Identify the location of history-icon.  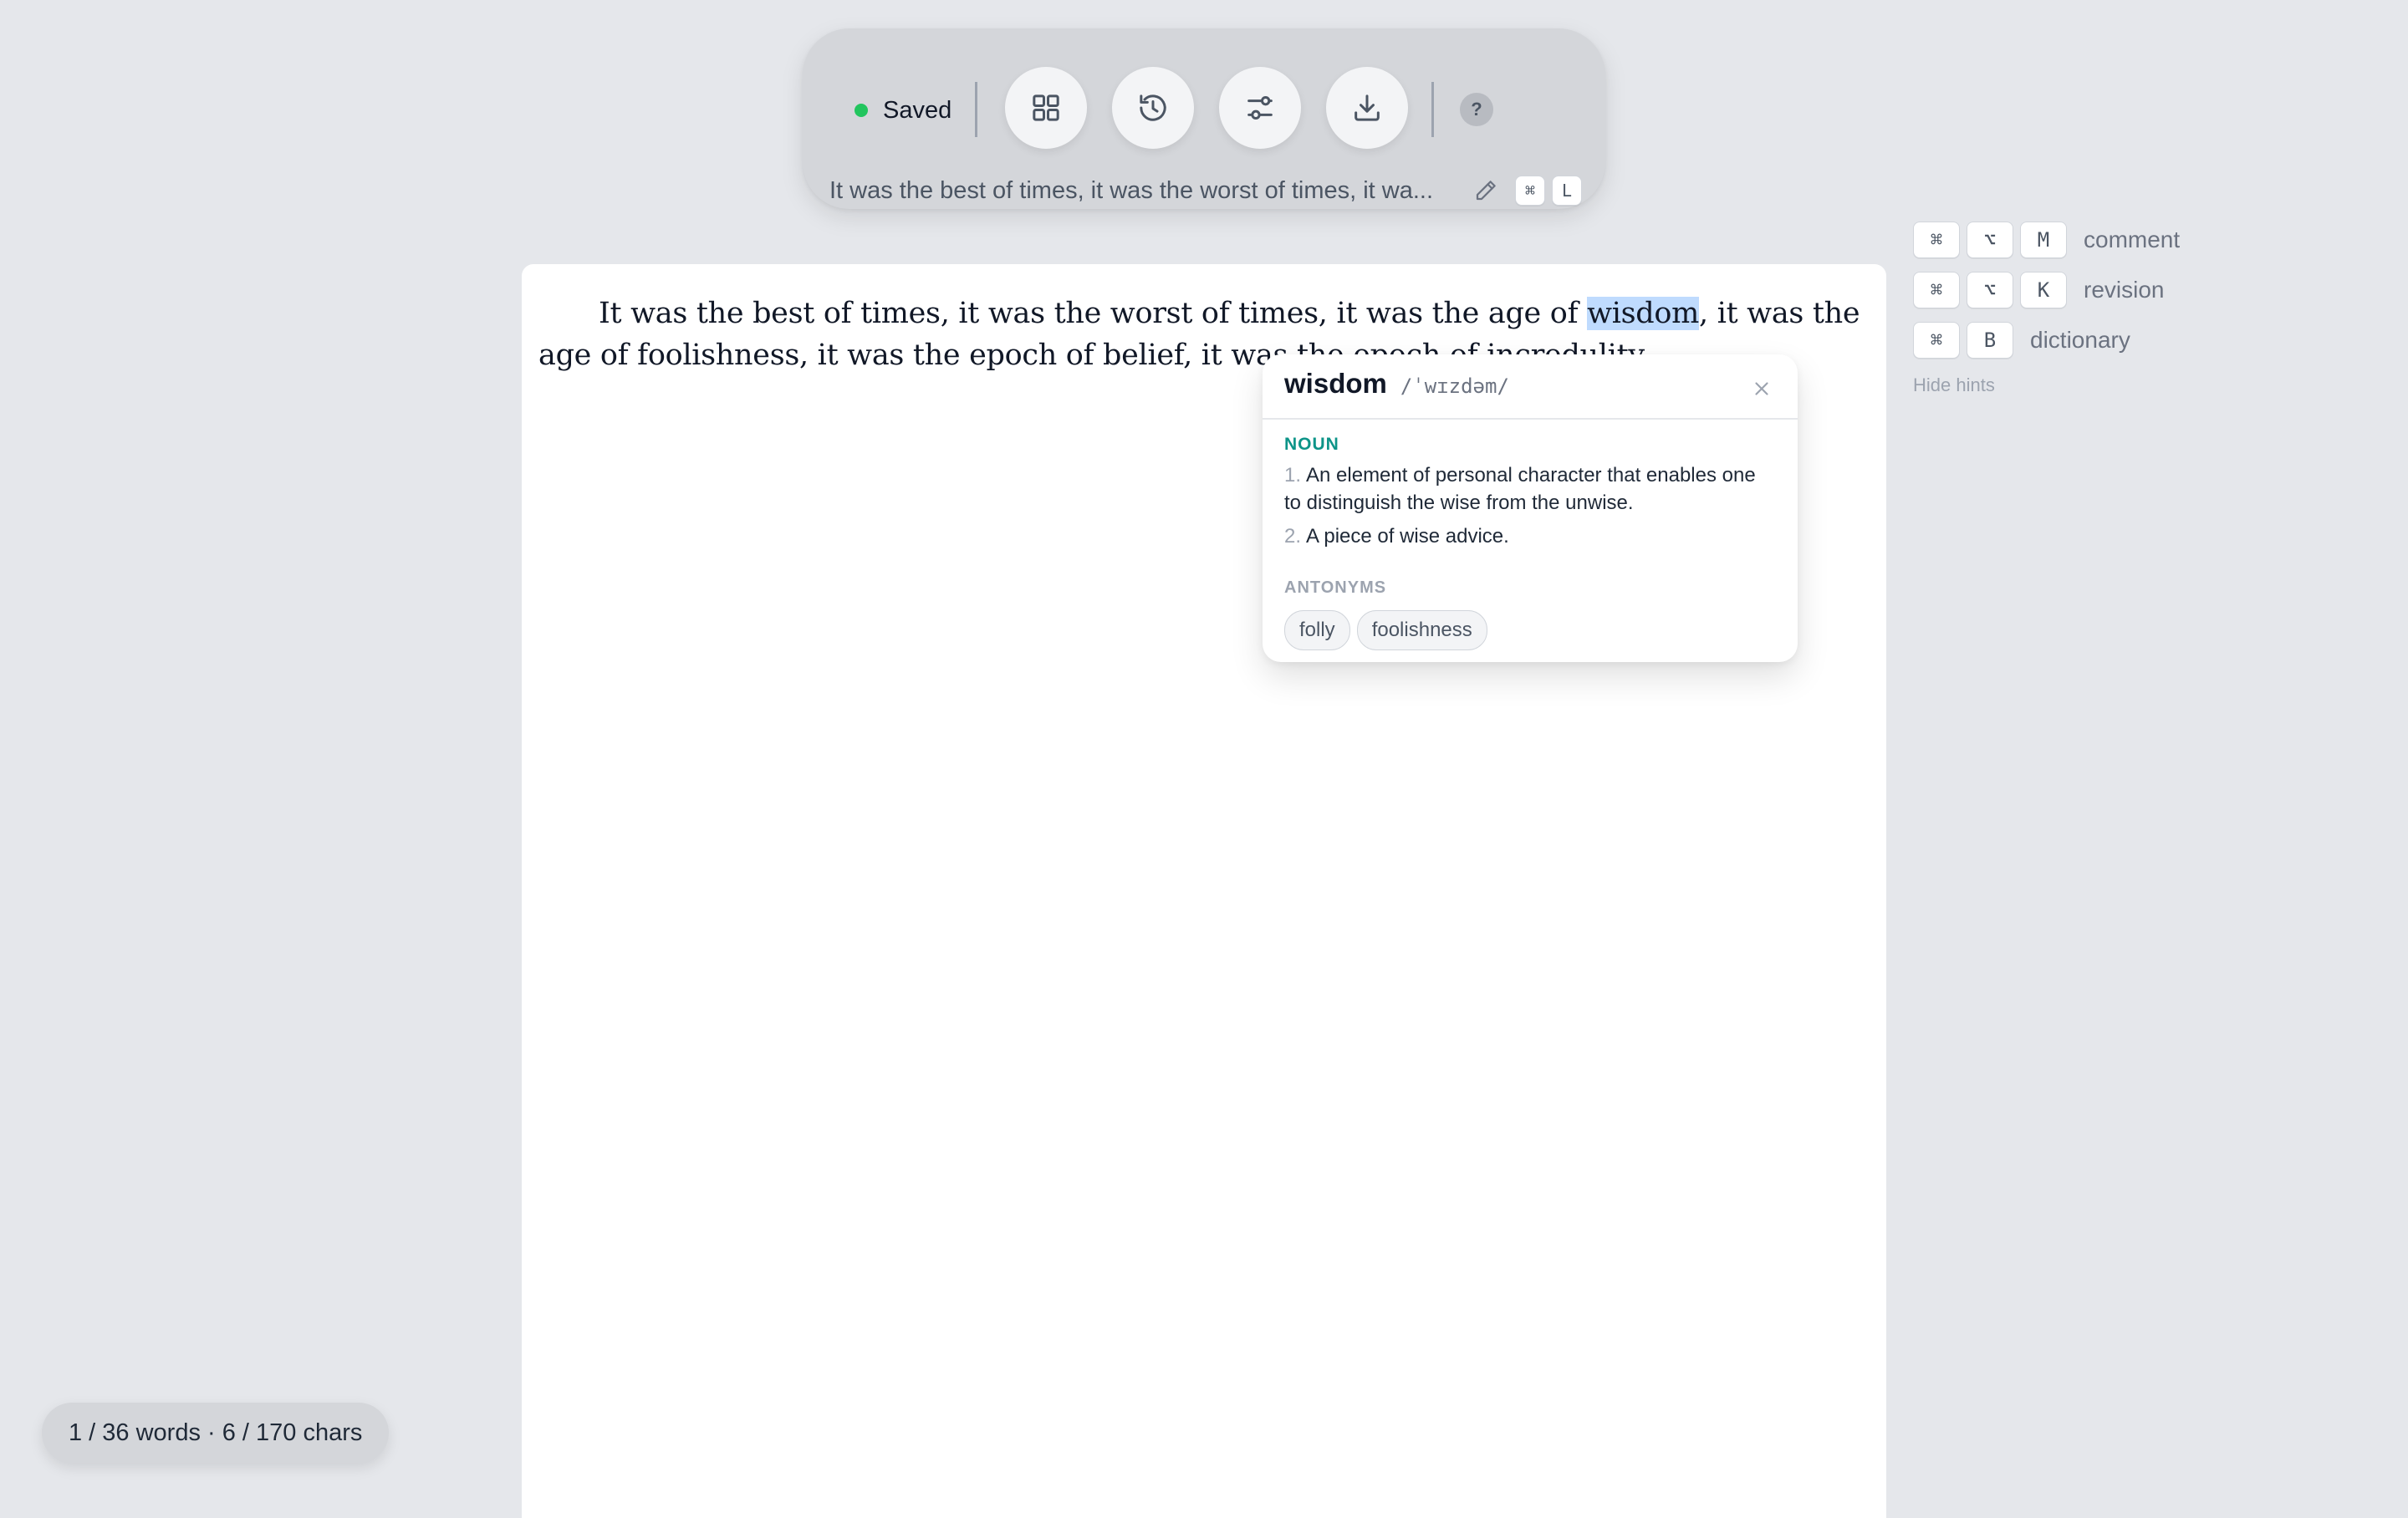
(1153, 107).